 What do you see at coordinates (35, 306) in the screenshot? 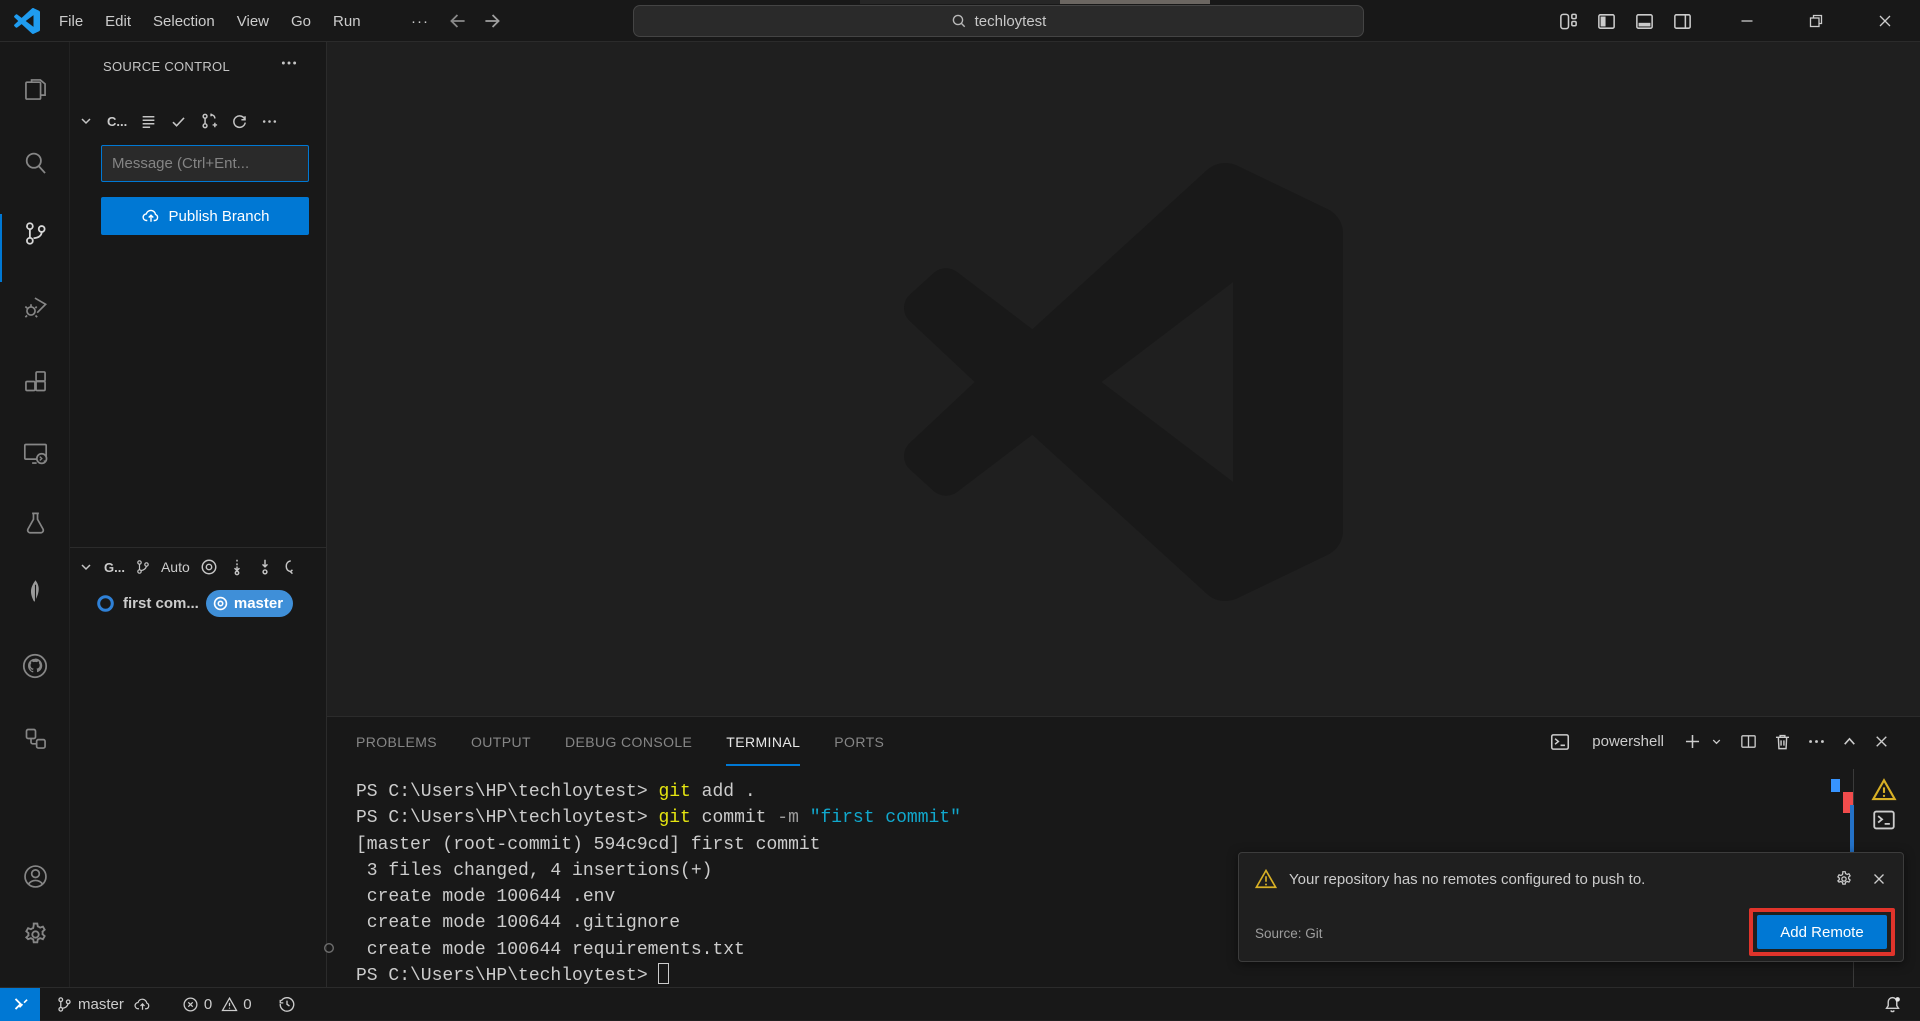
I see `run-and-debug-icon` at bounding box center [35, 306].